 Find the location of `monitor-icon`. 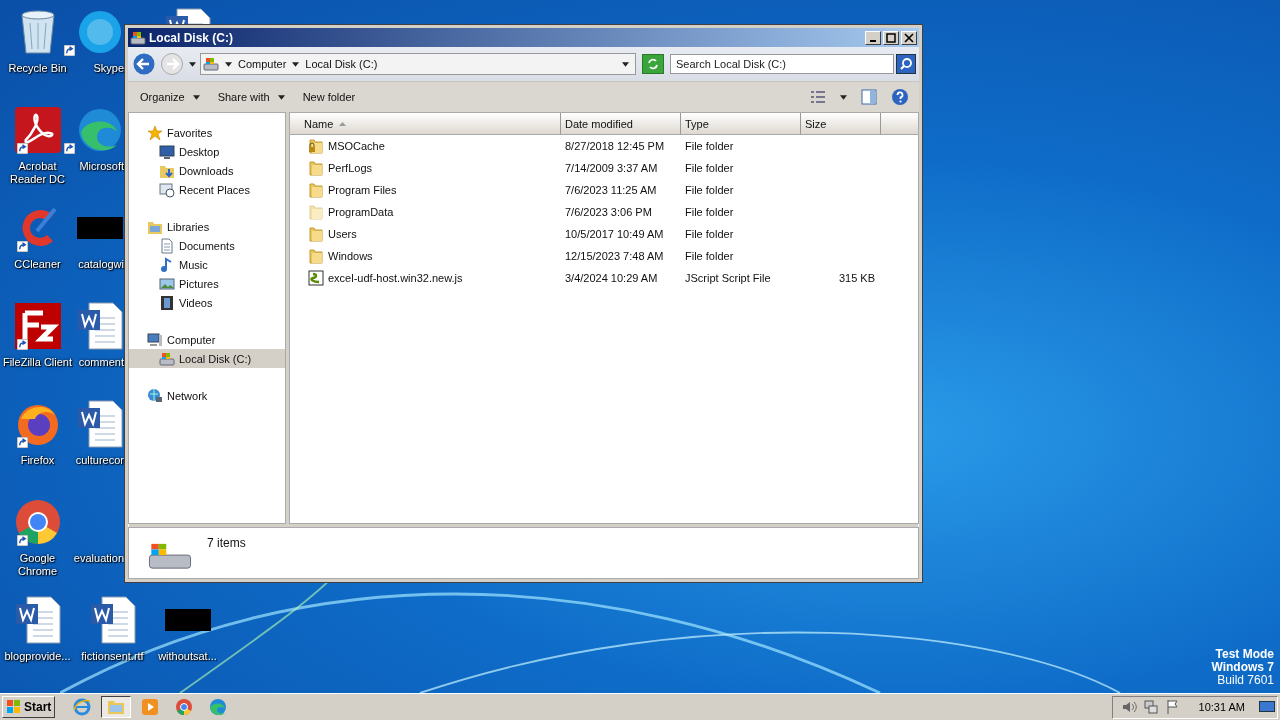

monitor-icon is located at coordinates (167, 151).